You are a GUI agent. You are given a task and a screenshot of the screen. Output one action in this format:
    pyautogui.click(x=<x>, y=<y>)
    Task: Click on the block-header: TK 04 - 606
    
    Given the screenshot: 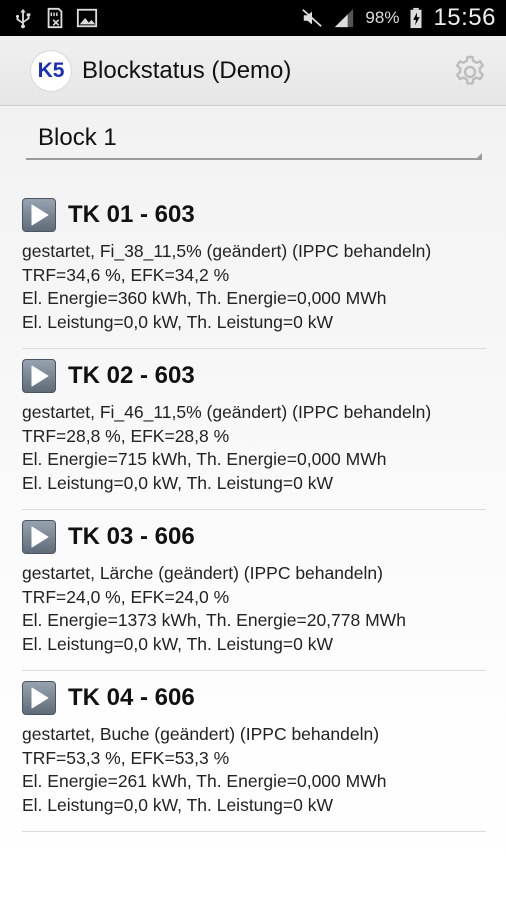 What is the action you would take?
    pyautogui.click(x=108, y=698)
    